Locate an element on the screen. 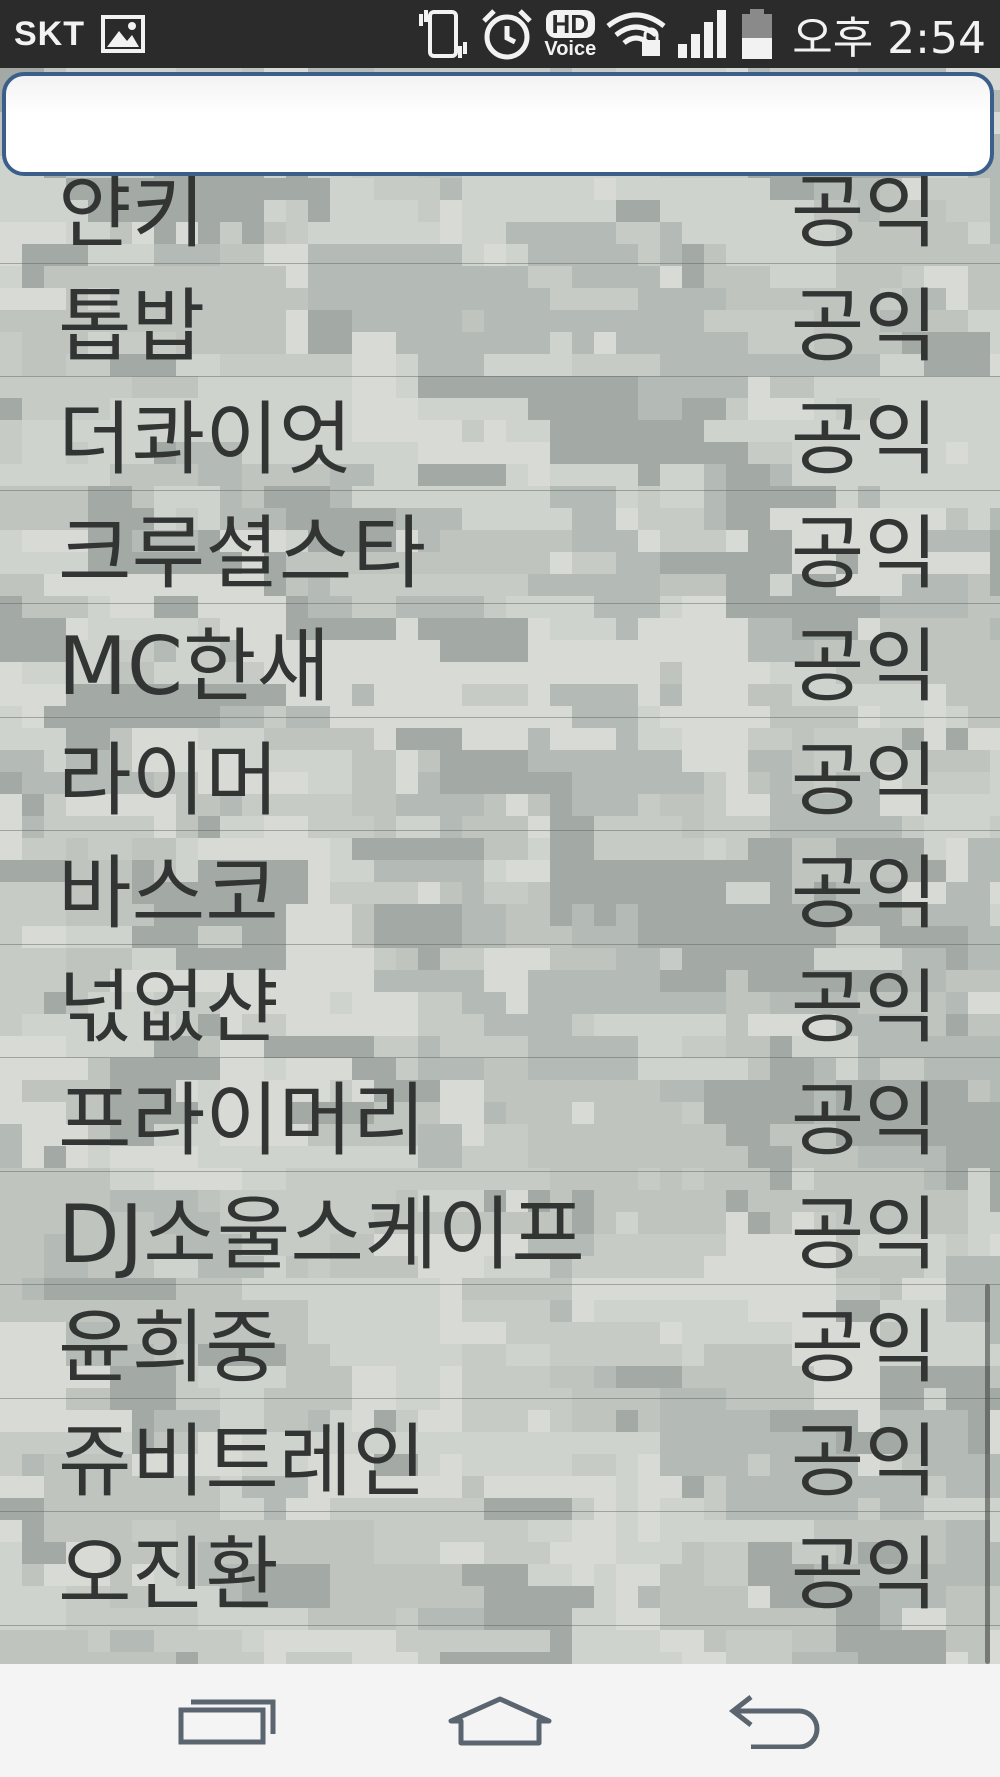 Image resolution: width=1000 pixels, height=1777 pixels. item-name: 넋없샨 is located at coordinates (168, 1007).